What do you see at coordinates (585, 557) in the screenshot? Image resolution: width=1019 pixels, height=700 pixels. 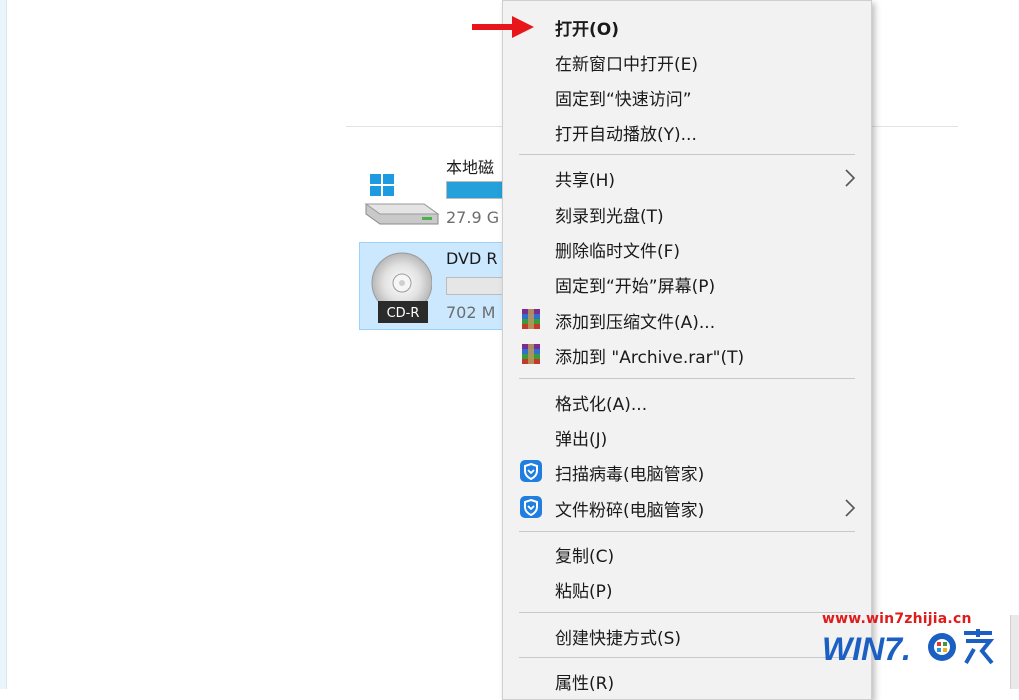 I see `menu-item-label: 复制(C)` at bounding box center [585, 557].